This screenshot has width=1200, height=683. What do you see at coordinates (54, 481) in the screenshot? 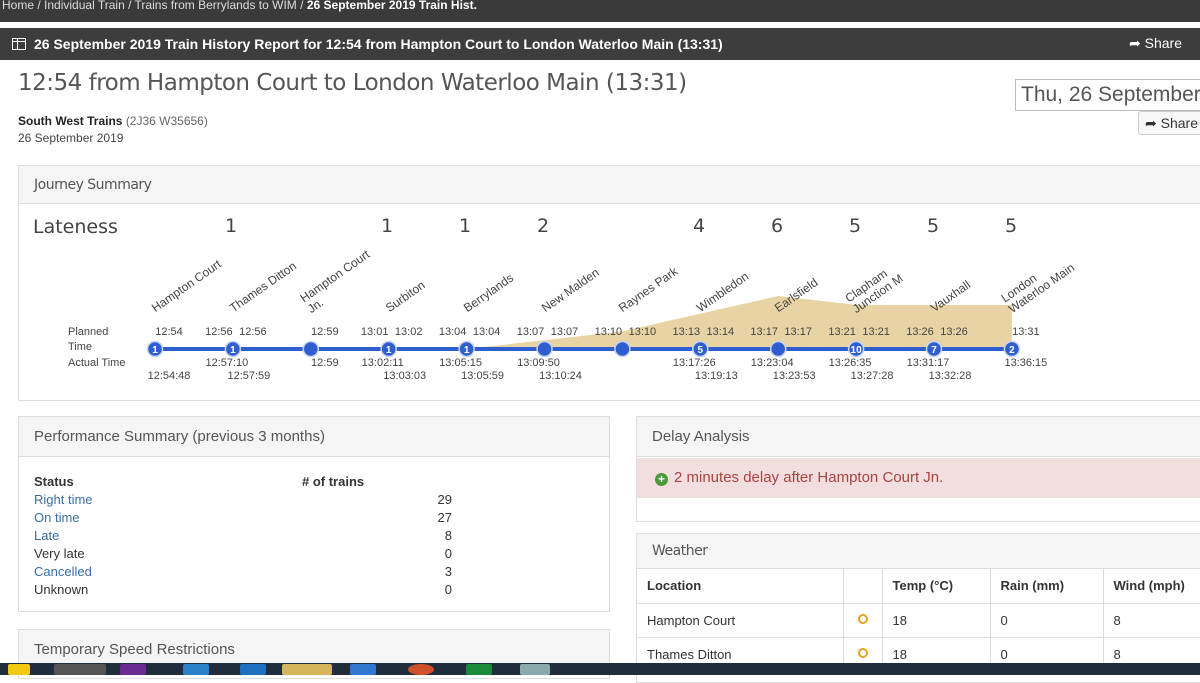
I see `status-header: Status` at bounding box center [54, 481].